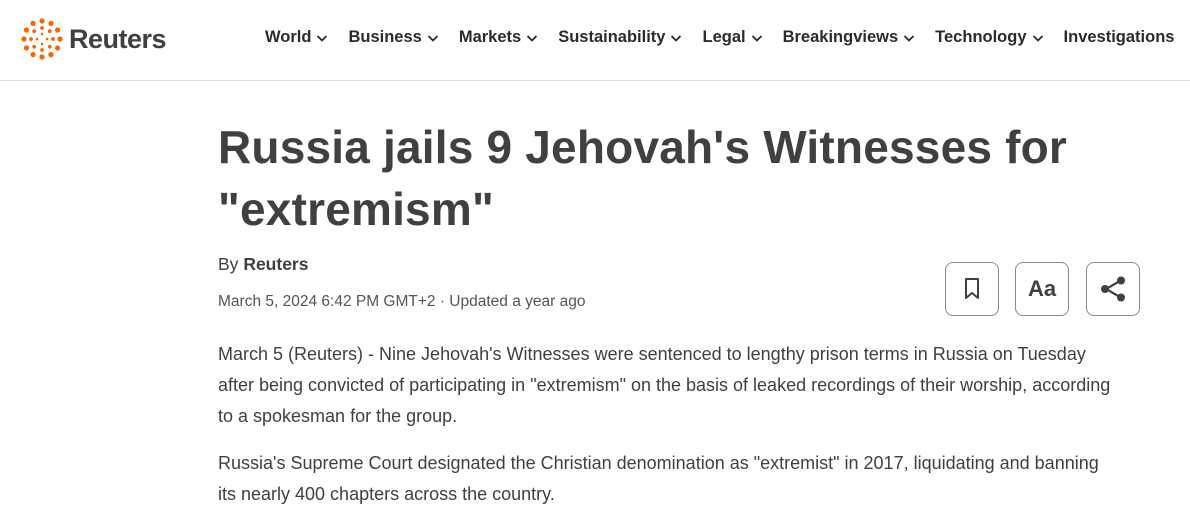 The width and height of the screenshot is (1190, 531). I want to click on nav-item-sustainability: Sustainability, so click(620, 37).